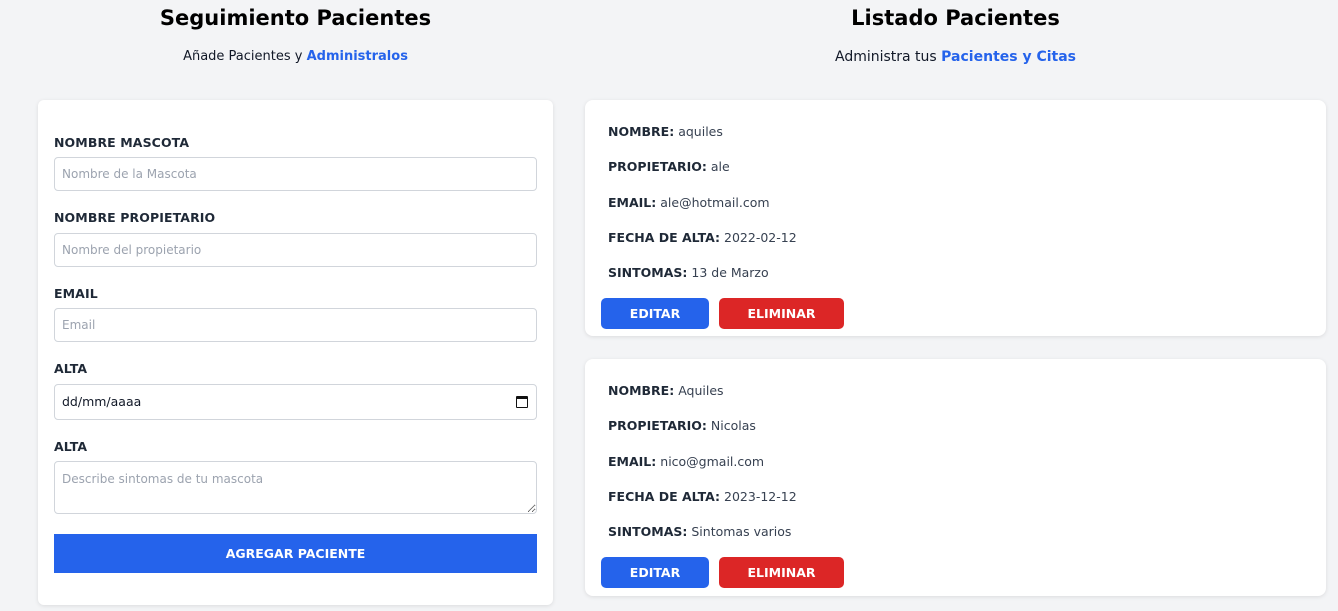 This screenshot has height=611, width=1338. I want to click on email-input, so click(295, 325).